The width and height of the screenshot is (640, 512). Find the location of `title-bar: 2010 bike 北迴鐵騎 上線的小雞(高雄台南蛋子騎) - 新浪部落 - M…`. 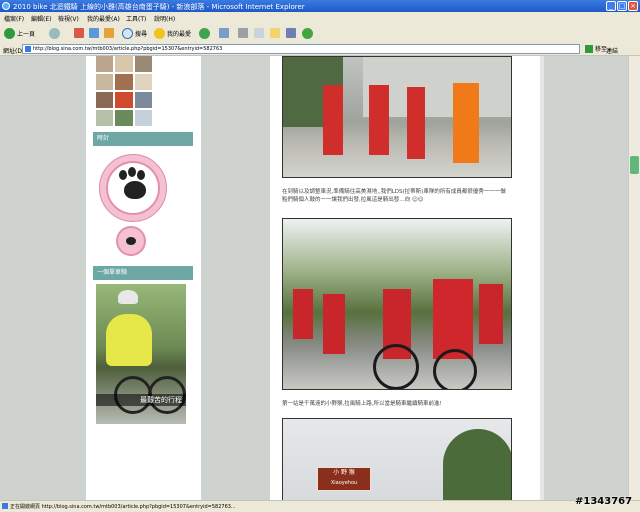

title-bar: 2010 bike 北迴鐵騎 上線的小雞(高雄台南蛋子騎) - 新浪部落 - M… is located at coordinates (320, 6).